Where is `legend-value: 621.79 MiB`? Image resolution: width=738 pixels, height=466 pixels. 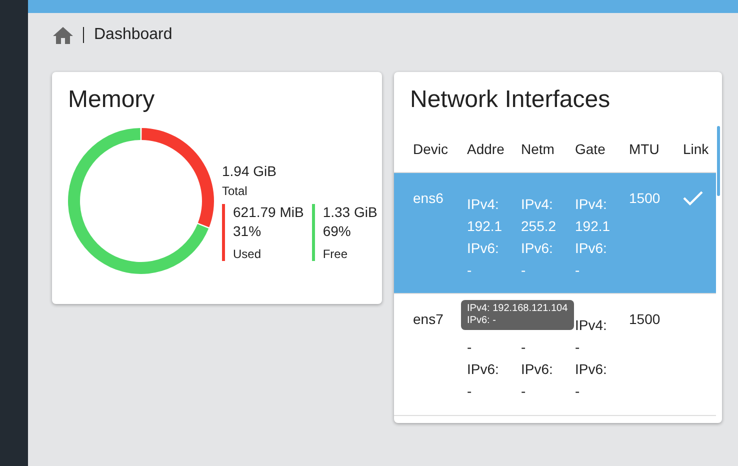 legend-value: 621.79 MiB is located at coordinates (268, 212).